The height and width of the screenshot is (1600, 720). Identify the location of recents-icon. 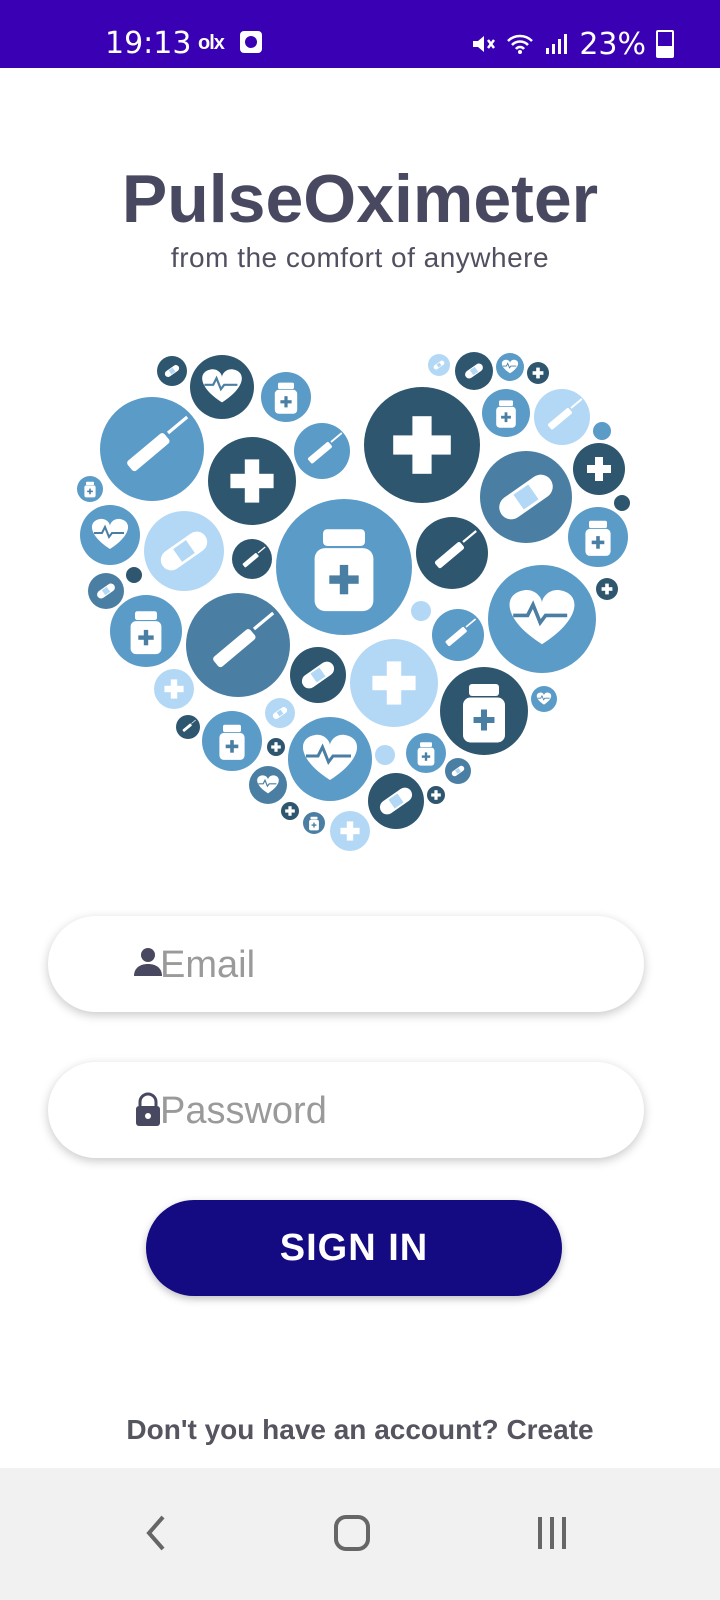
(552, 1533).